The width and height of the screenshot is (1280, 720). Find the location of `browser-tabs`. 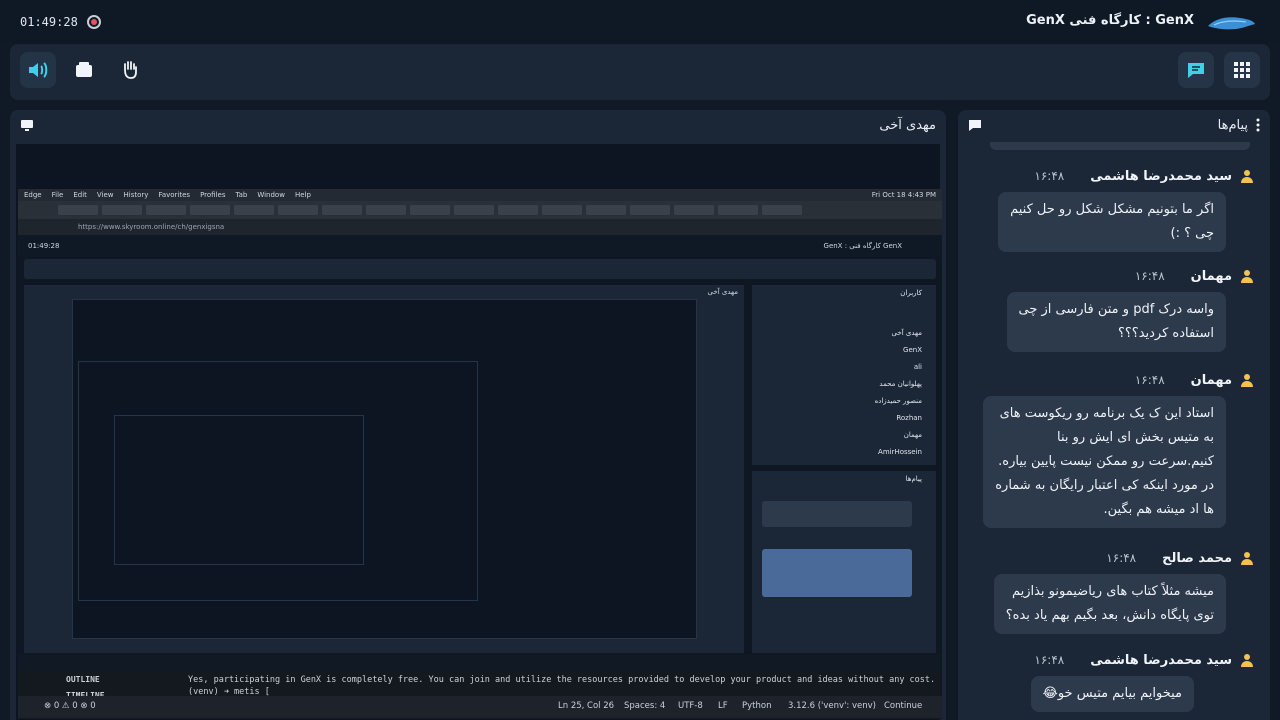

browser-tabs is located at coordinates (480, 210).